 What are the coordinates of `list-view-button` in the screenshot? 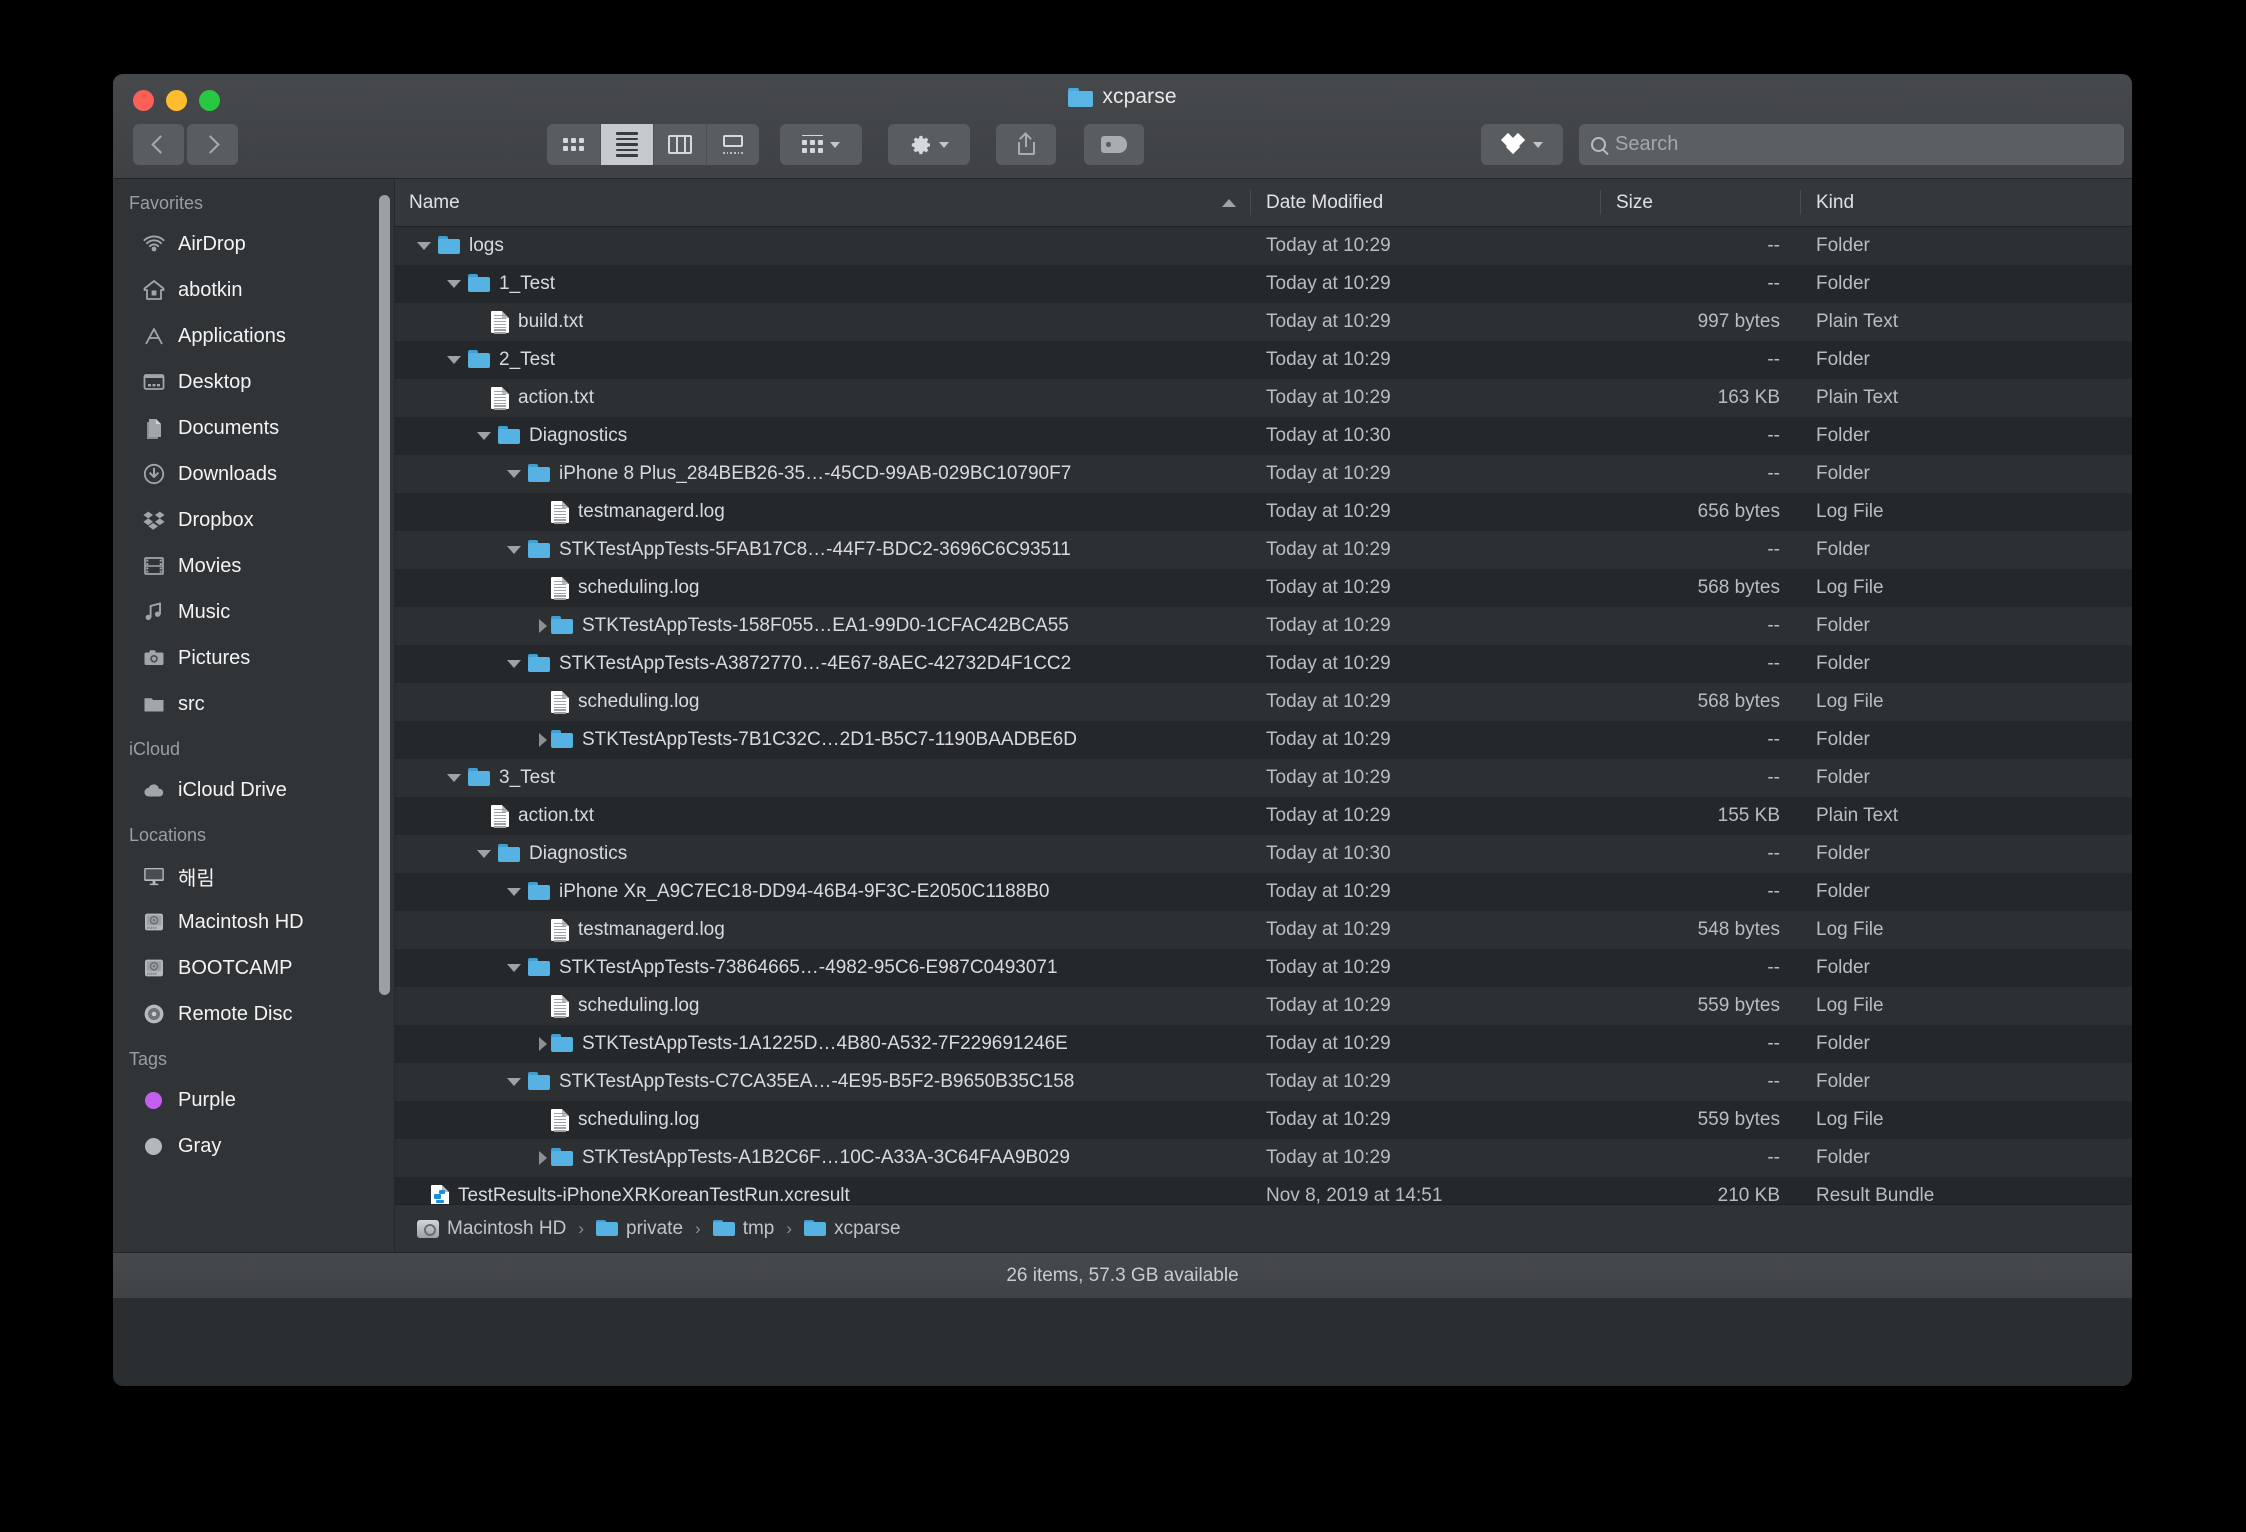 It's located at (626, 144).